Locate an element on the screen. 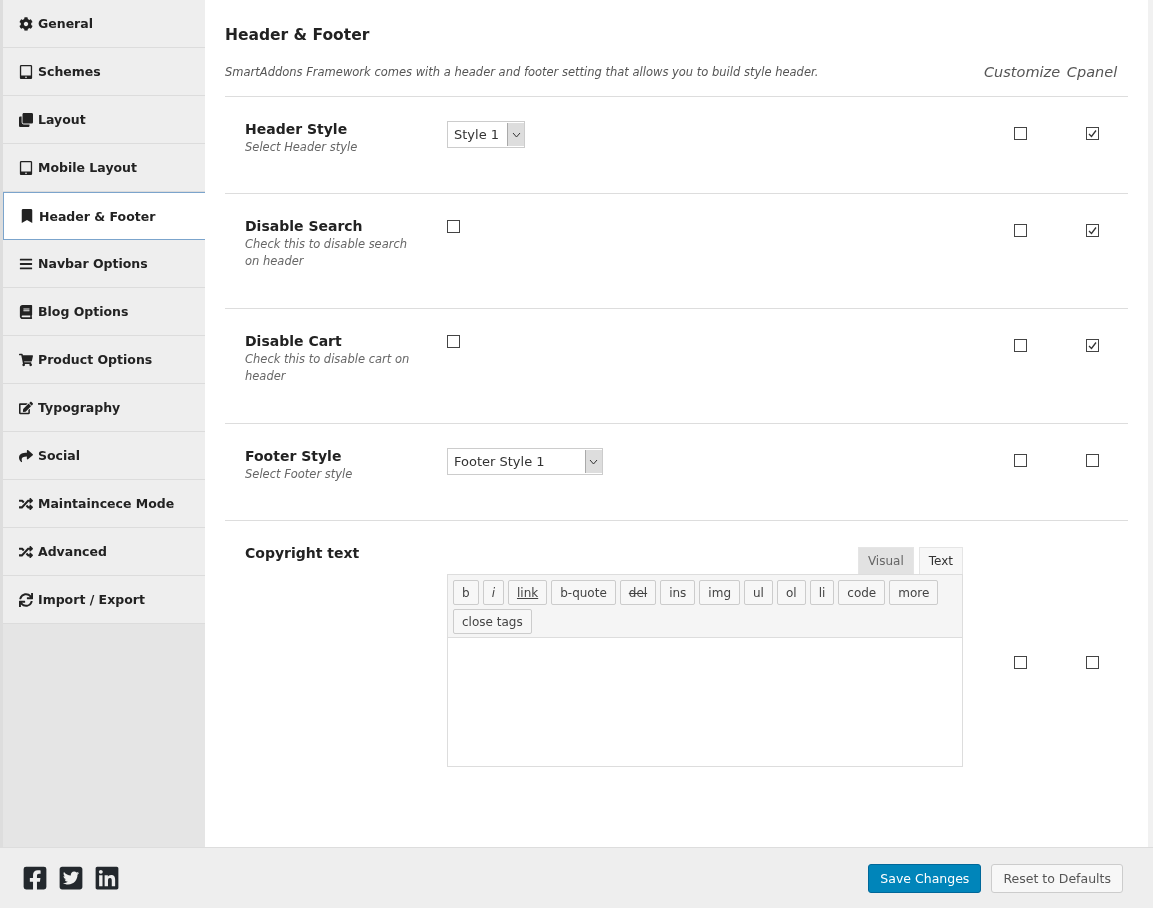  sidebar-item: General is located at coordinates (104, 24).